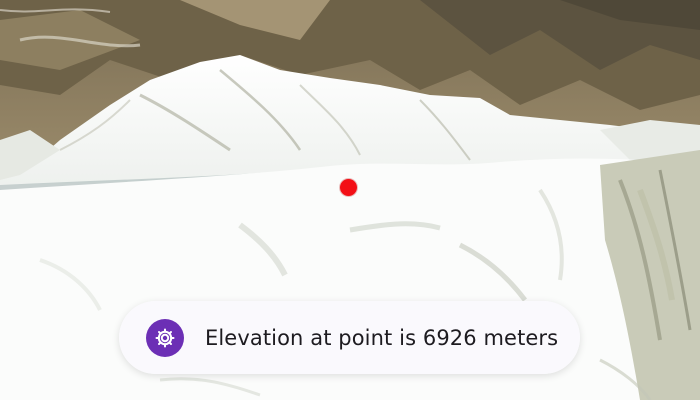 Image resolution: width=700 pixels, height=400 pixels. Describe the element at coordinates (165, 337) in the screenshot. I see `settings-gear-icon` at that location.